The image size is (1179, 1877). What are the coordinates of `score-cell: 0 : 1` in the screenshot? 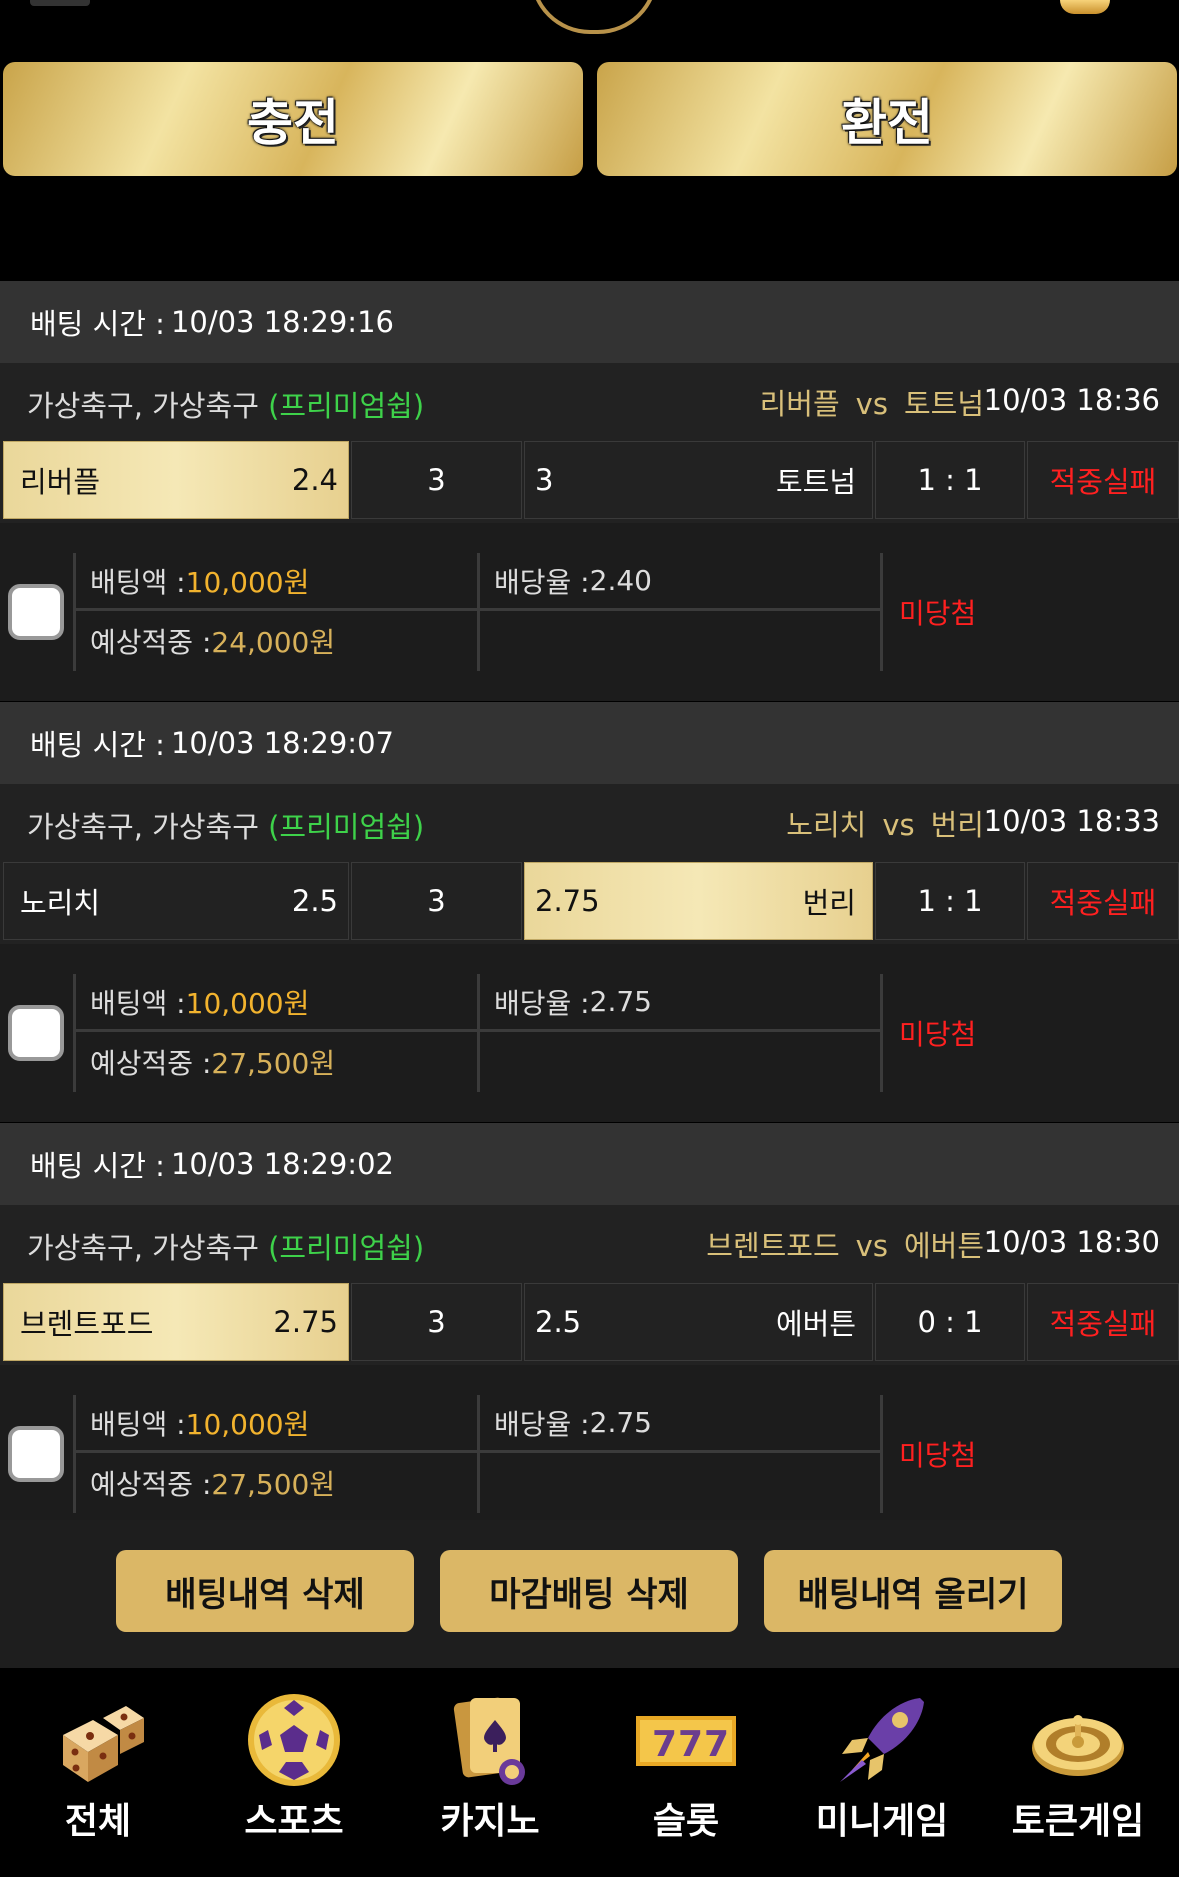 It's located at (950, 1322).